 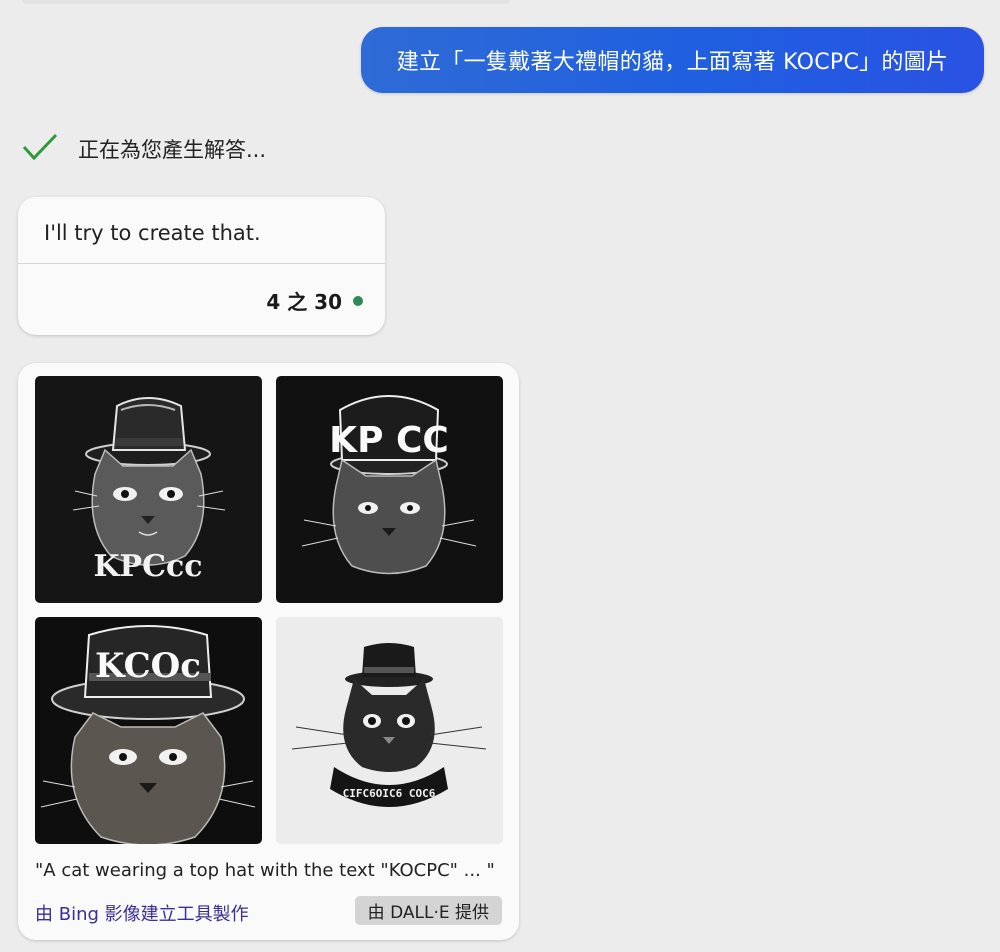 What do you see at coordinates (148, 666) in the screenshot?
I see `image-3-lettering: KCOc` at bounding box center [148, 666].